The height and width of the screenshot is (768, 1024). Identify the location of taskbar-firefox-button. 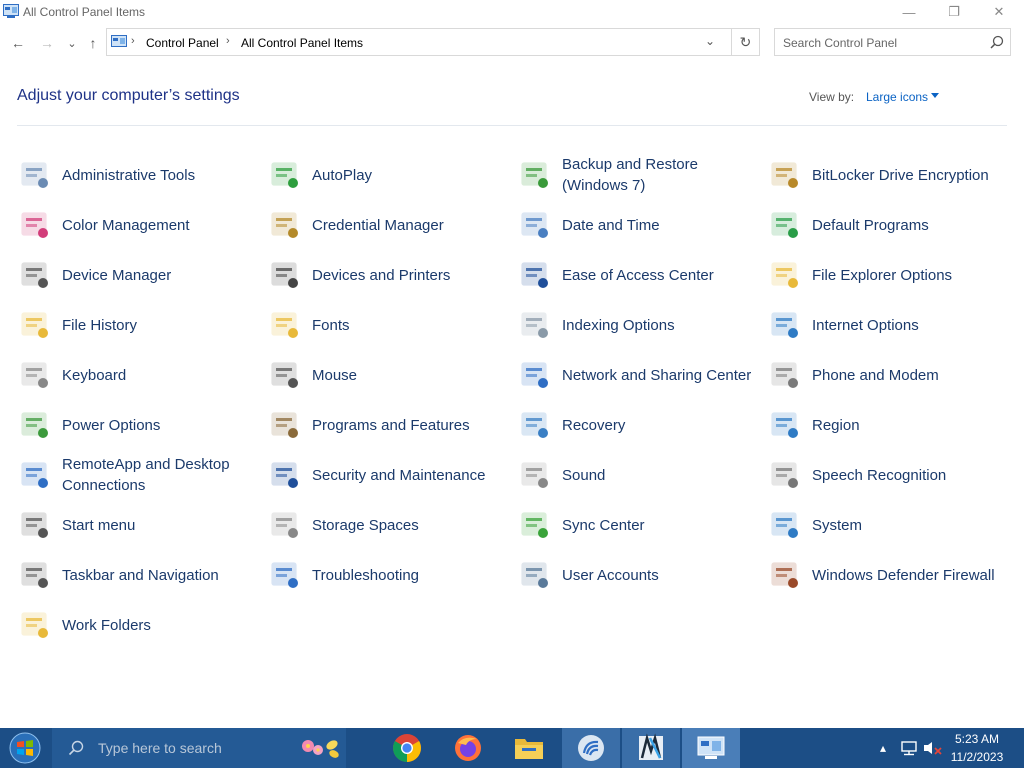
(468, 748).